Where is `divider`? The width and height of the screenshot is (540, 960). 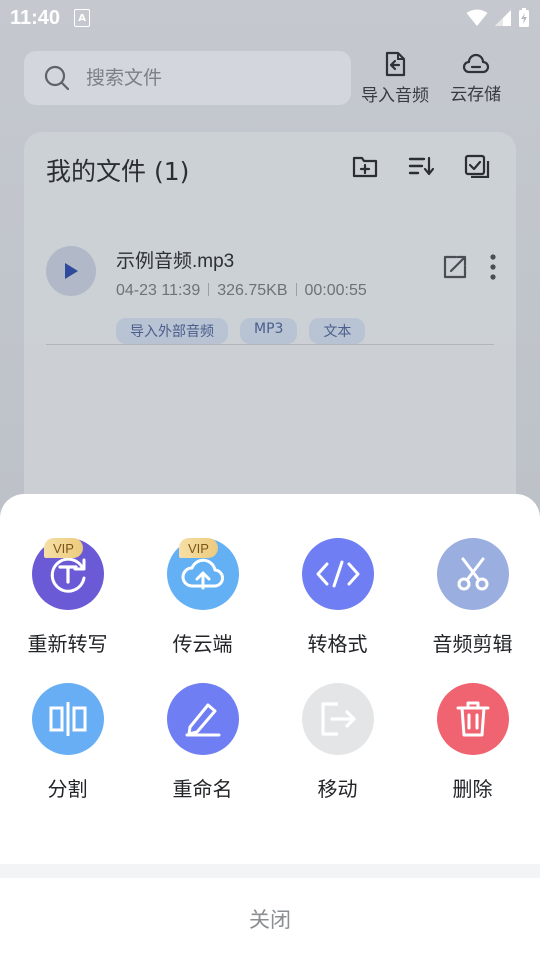 divider is located at coordinates (270, 344).